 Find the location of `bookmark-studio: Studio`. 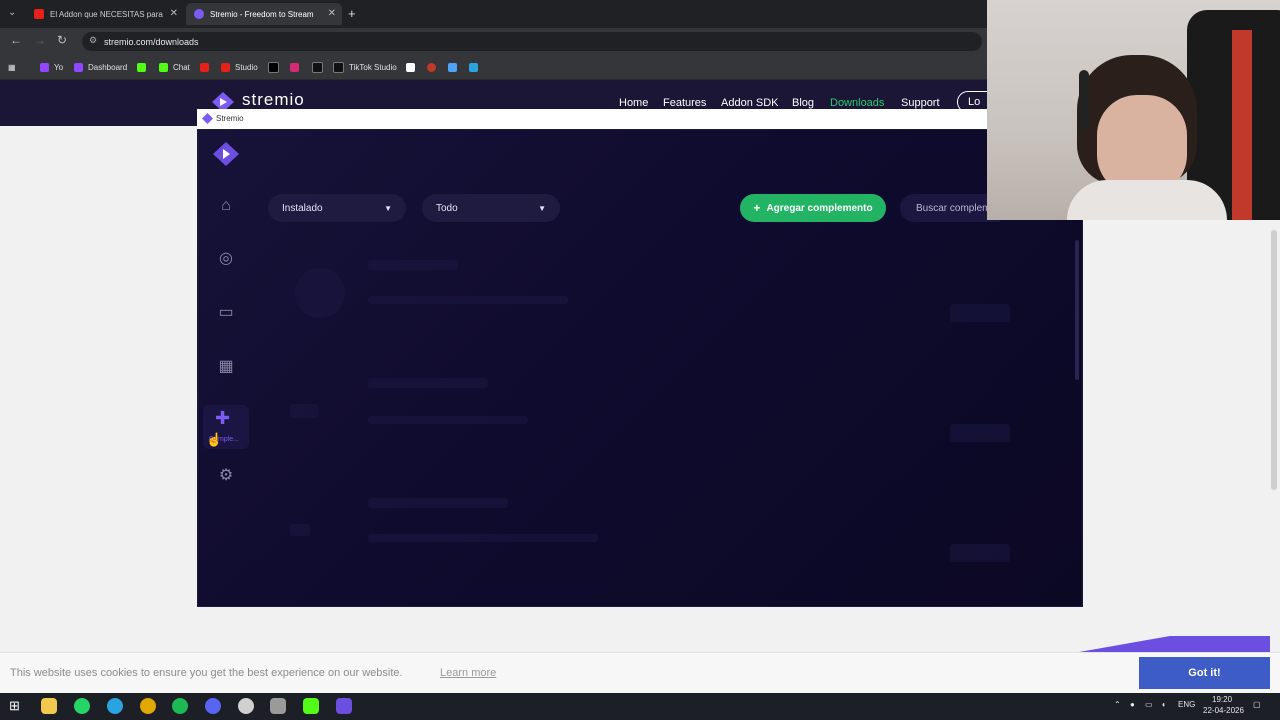

bookmark-studio: Studio is located at coordinates (239, 67).